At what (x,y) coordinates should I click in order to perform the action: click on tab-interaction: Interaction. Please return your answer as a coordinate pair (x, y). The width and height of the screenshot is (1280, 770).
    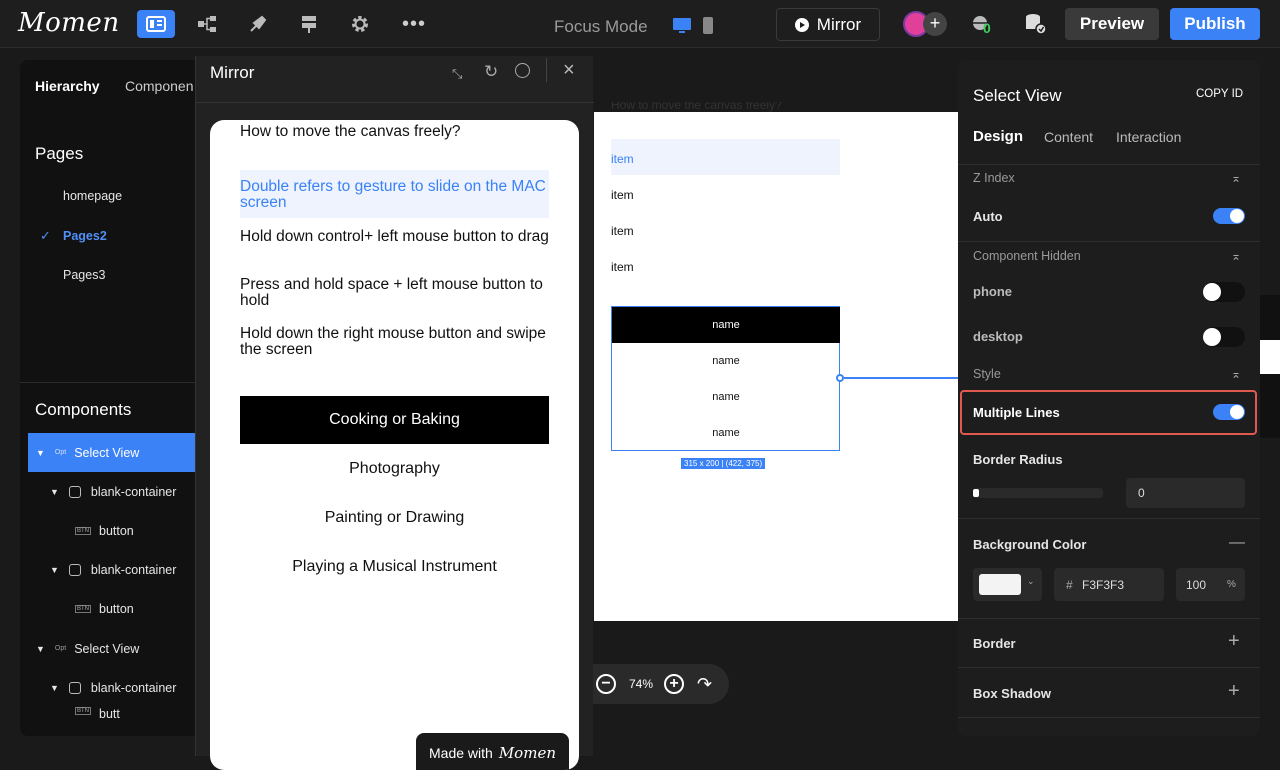
    Looking at the image, I should click on (1148, 137).